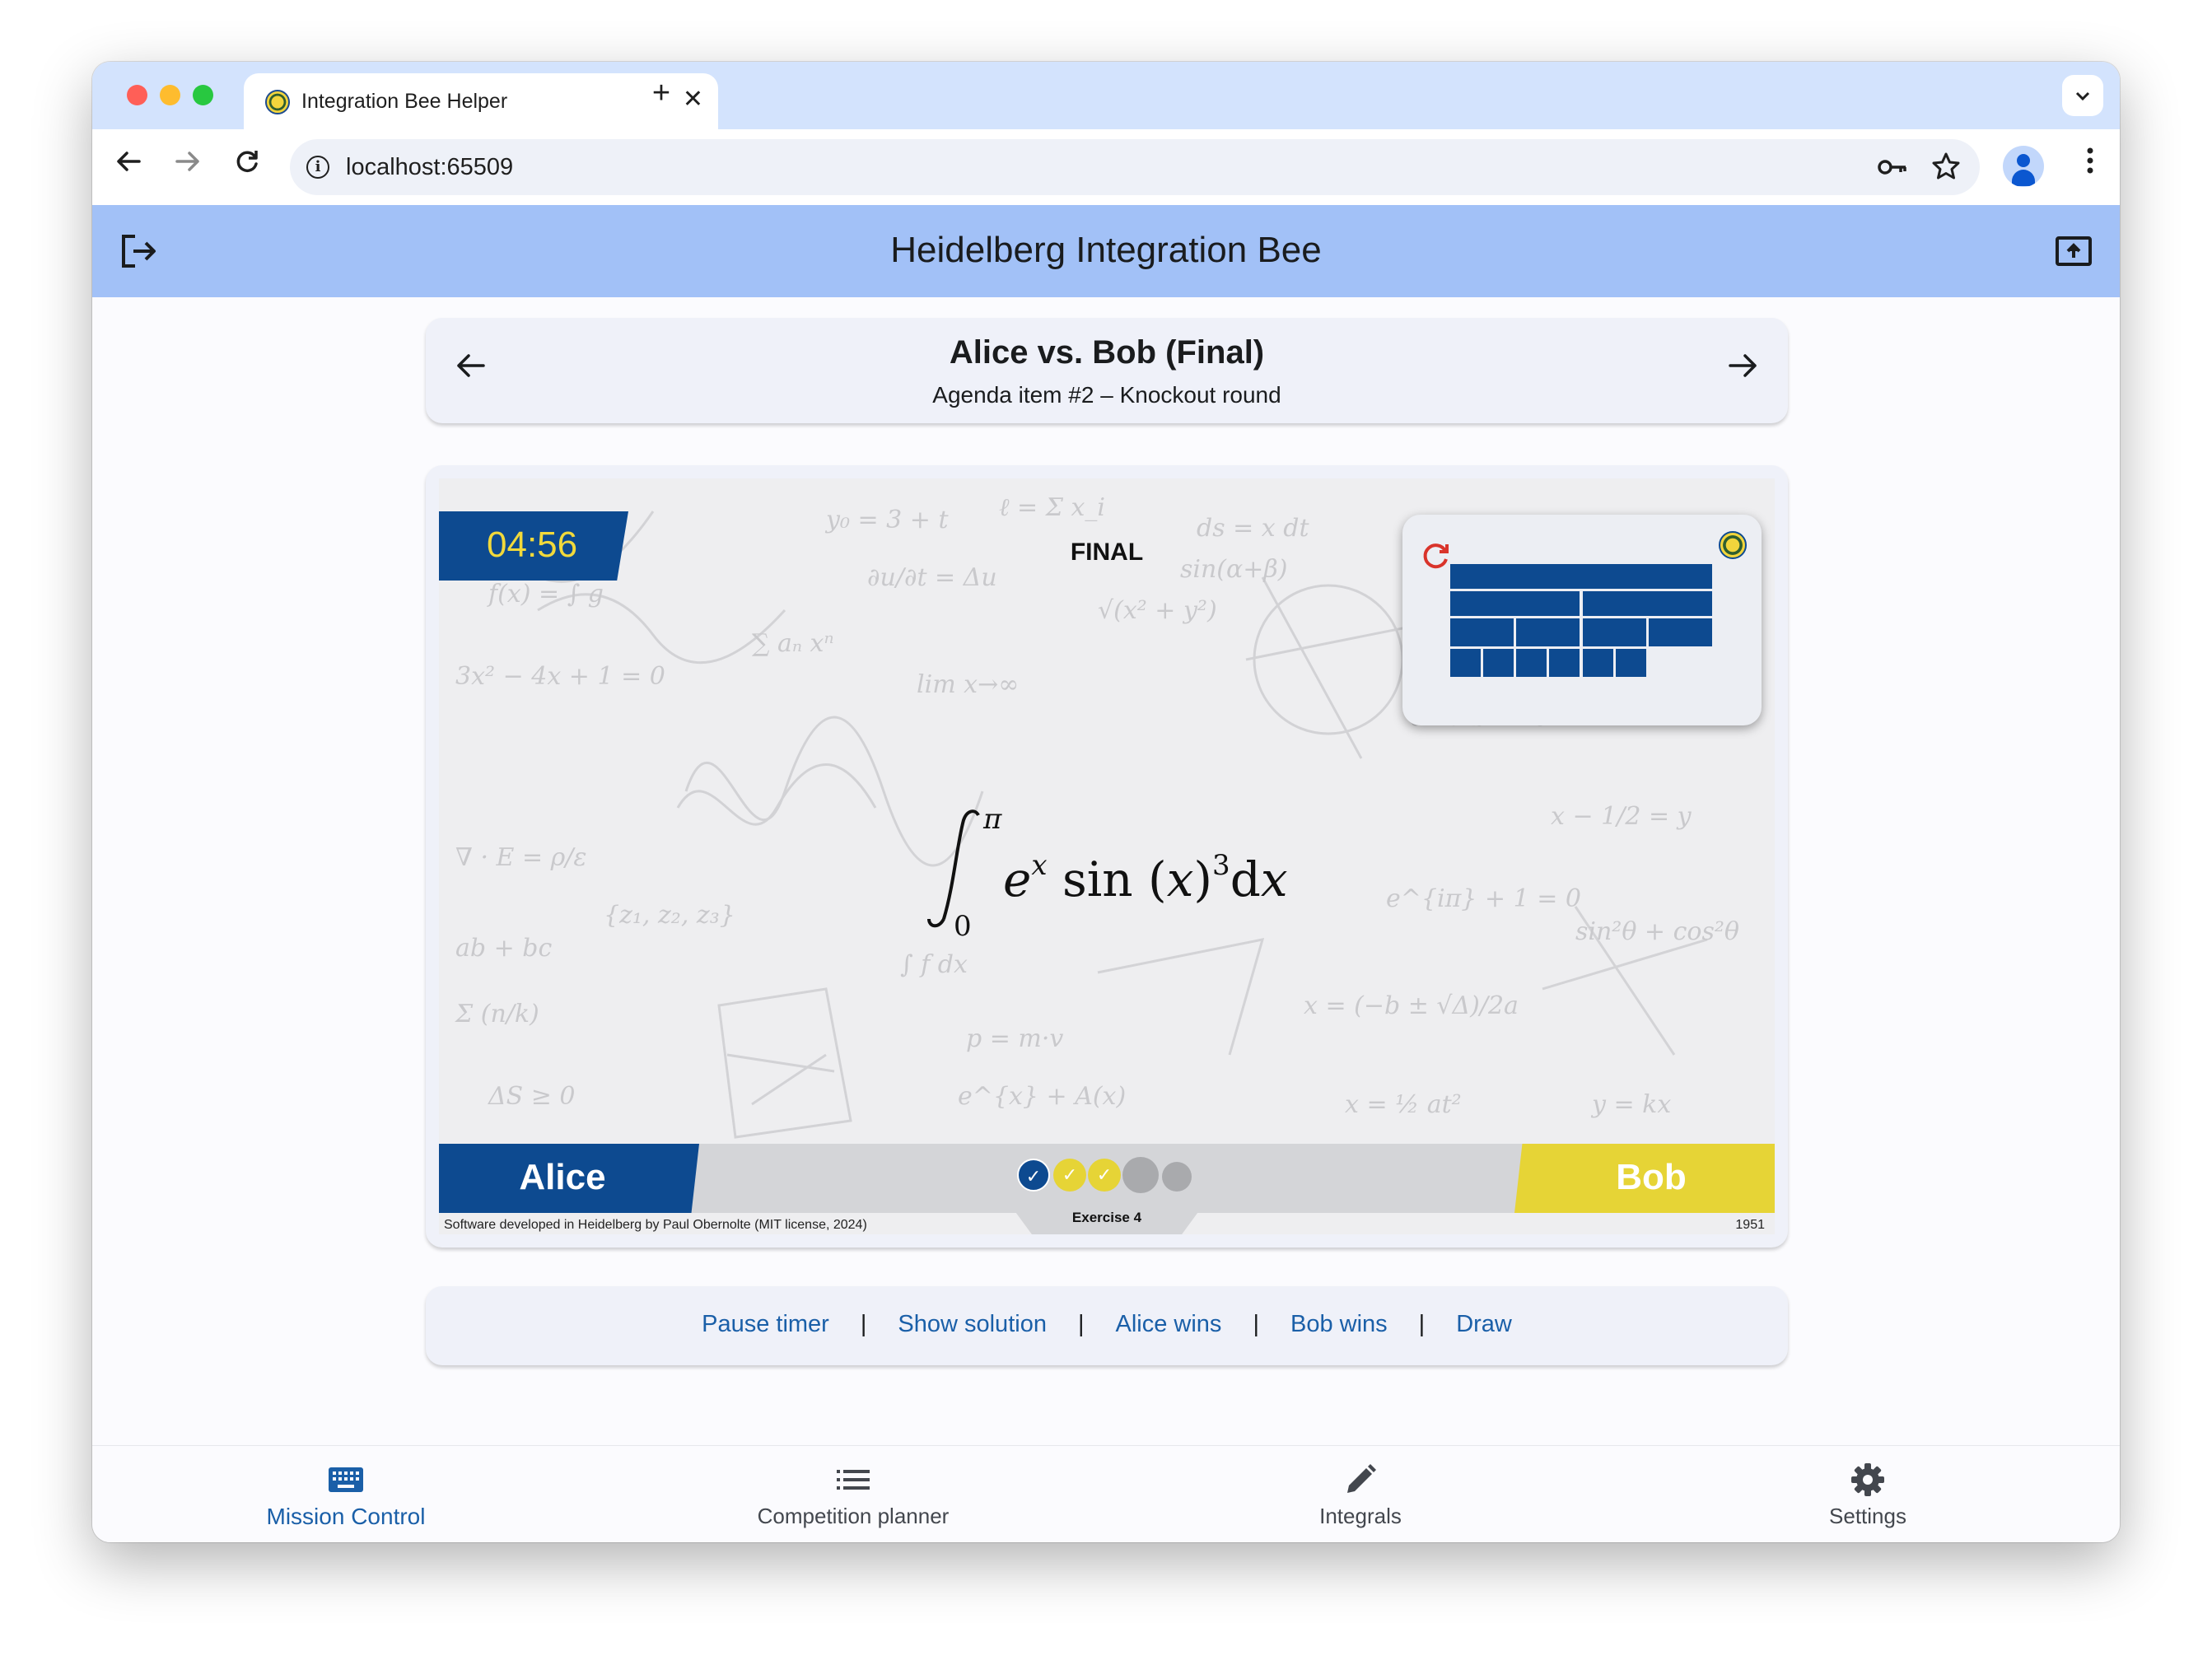 The image size is (2212, 1665). Describe the element at coordinates (345, 1480) in the screenshot. I see `keyboard-icon` at that location.